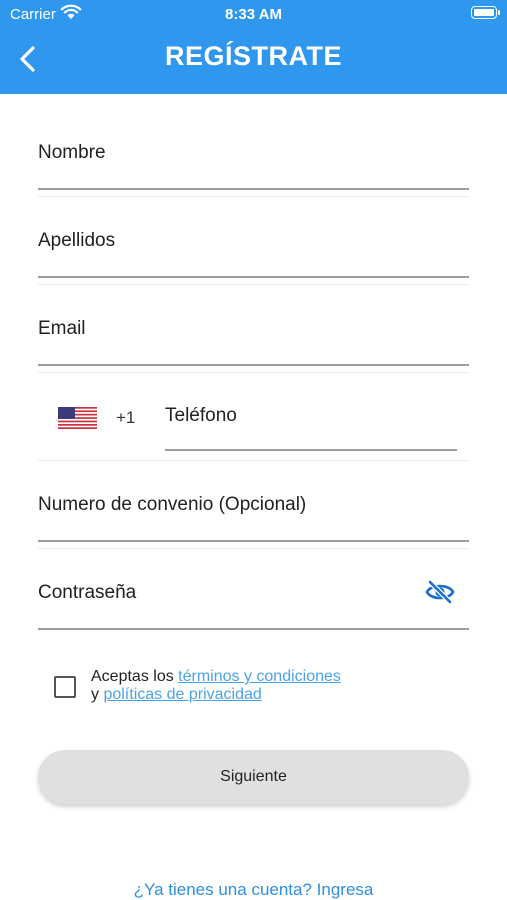 This screenshot has height=900, width=507. I want to click on battery-icon, so click(485, 12).